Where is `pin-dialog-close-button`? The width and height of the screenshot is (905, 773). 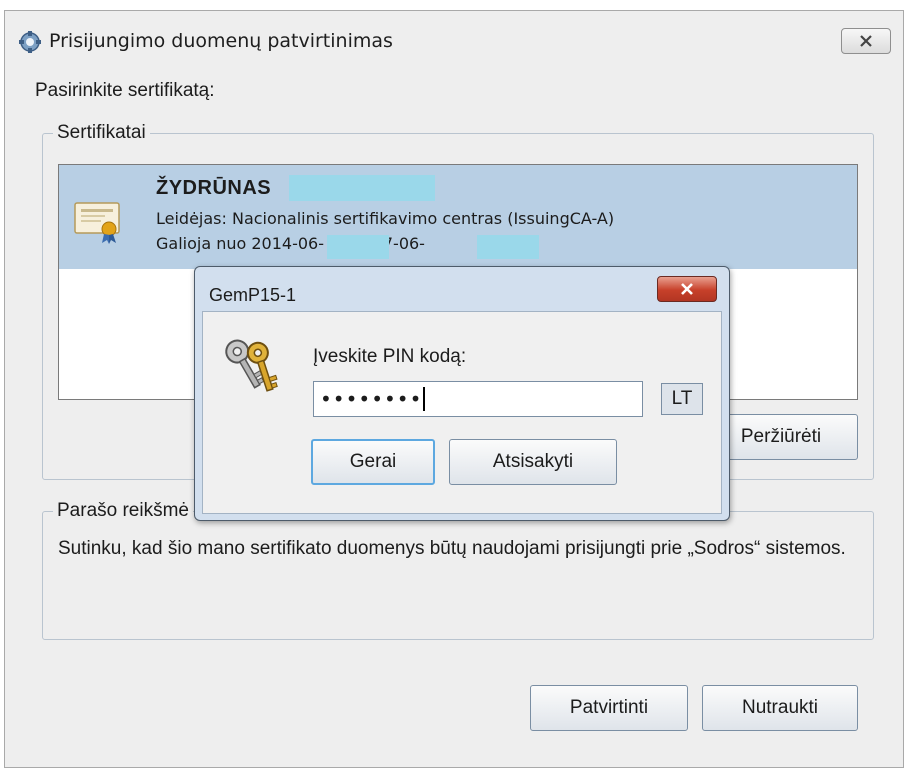
pin-dialog-close-button is located at coordinates (687, 289).